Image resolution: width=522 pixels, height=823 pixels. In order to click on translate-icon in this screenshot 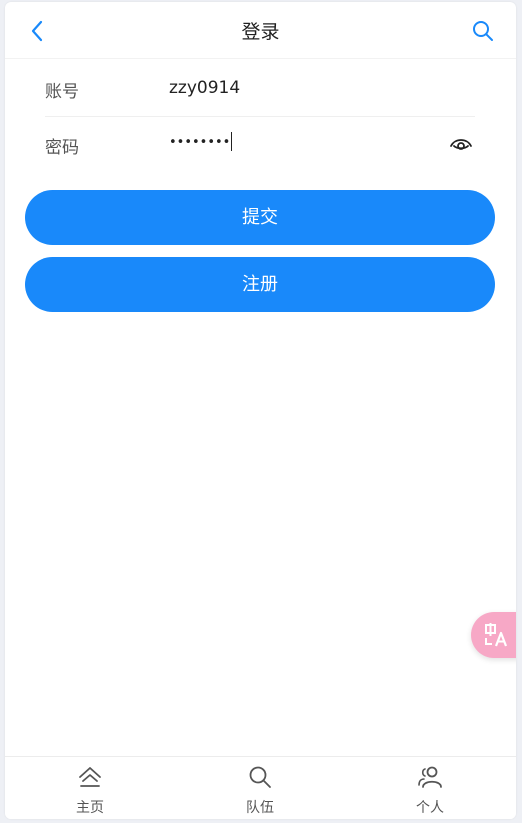, I will do `click(496, 635)`.